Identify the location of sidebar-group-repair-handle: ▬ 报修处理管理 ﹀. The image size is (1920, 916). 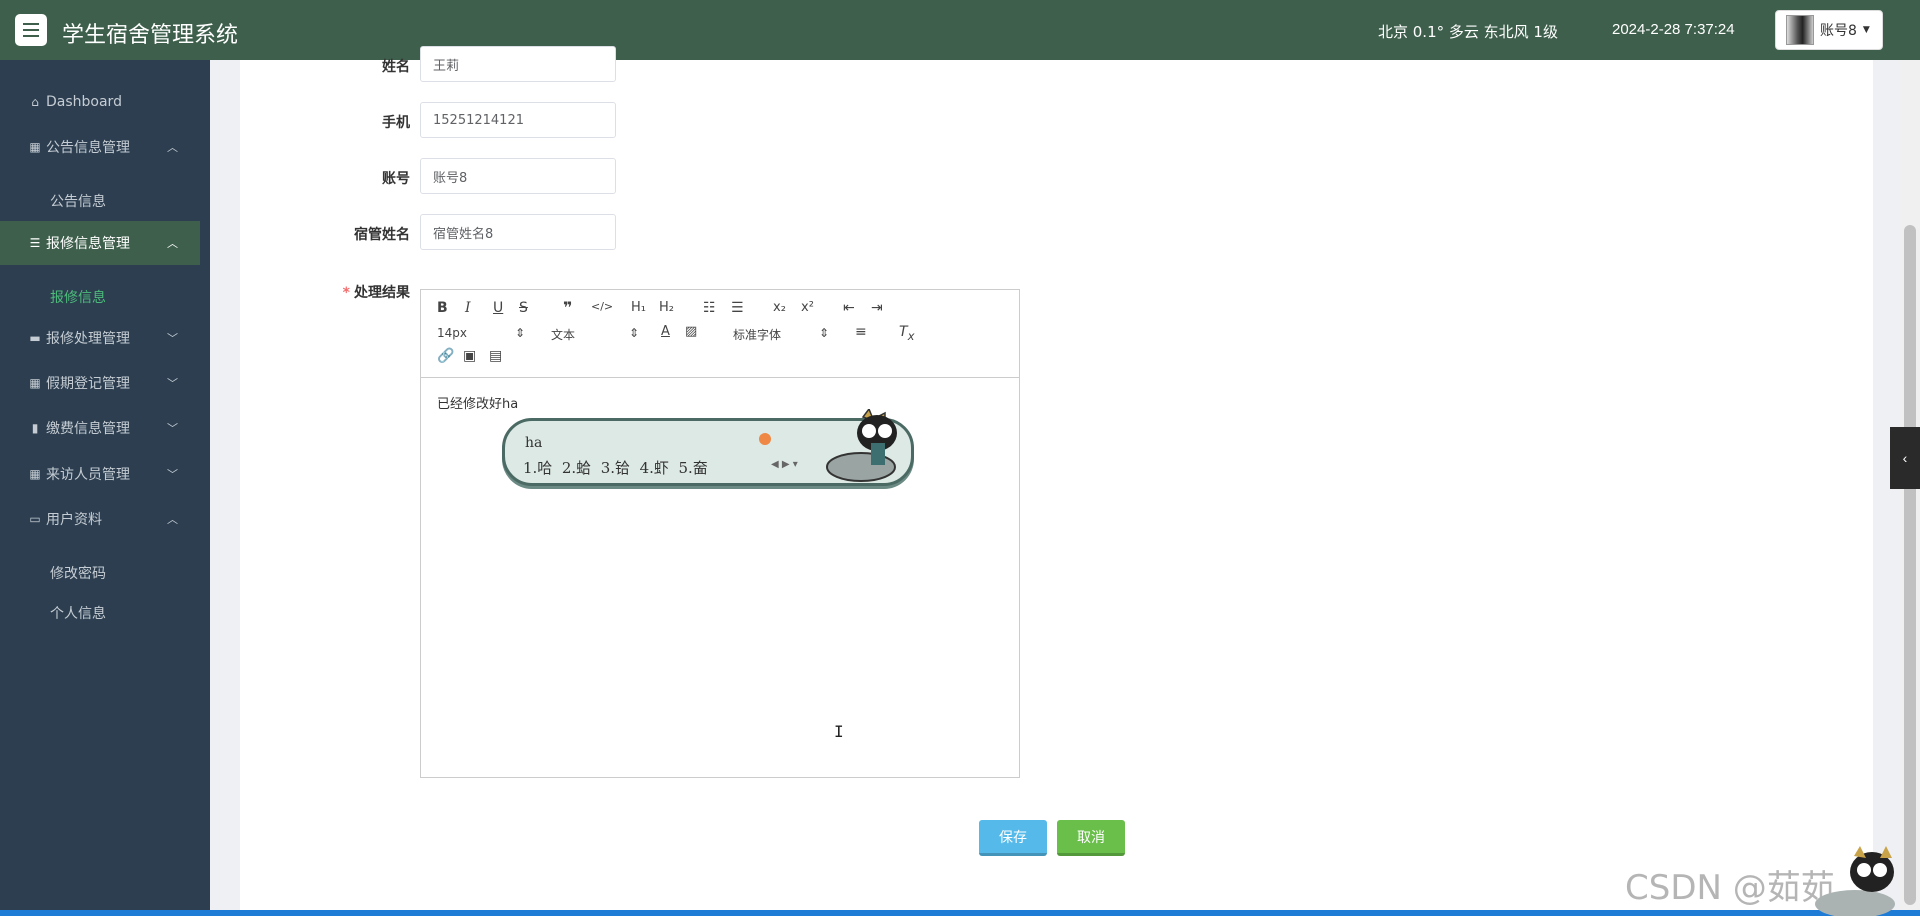
(100, 338).